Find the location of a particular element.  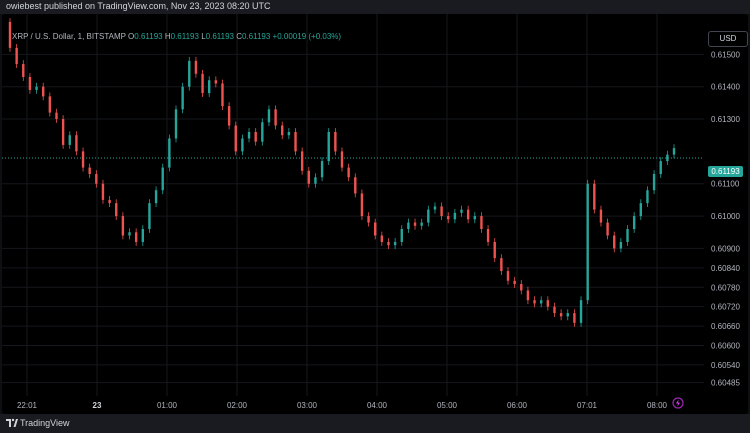

high-value: 0.61193 is located at coordinates (184, 36).